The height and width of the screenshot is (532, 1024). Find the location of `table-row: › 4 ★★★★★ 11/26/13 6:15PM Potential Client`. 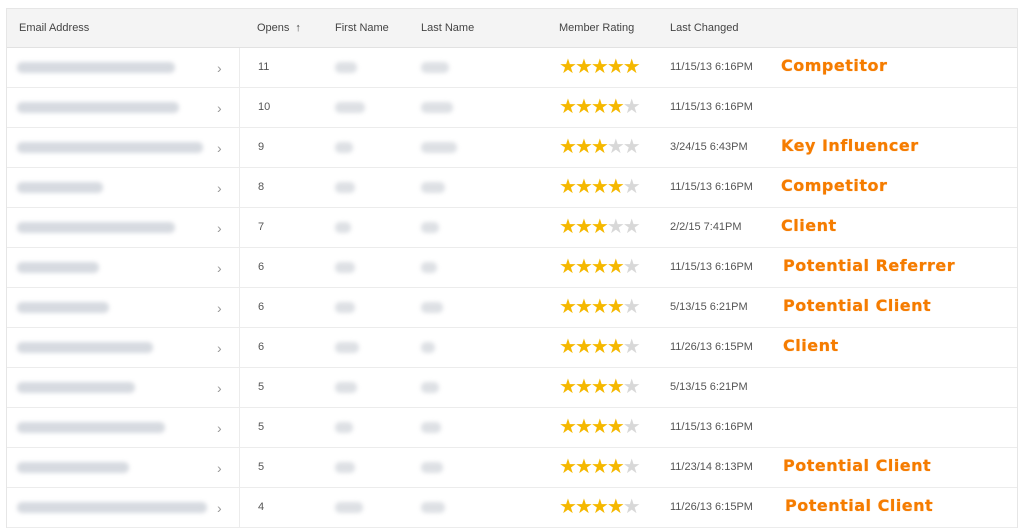

table-row: › 4 ★★★★★ 11/26/13 6:15PM Potential Client is located at coordinates (512, 508).